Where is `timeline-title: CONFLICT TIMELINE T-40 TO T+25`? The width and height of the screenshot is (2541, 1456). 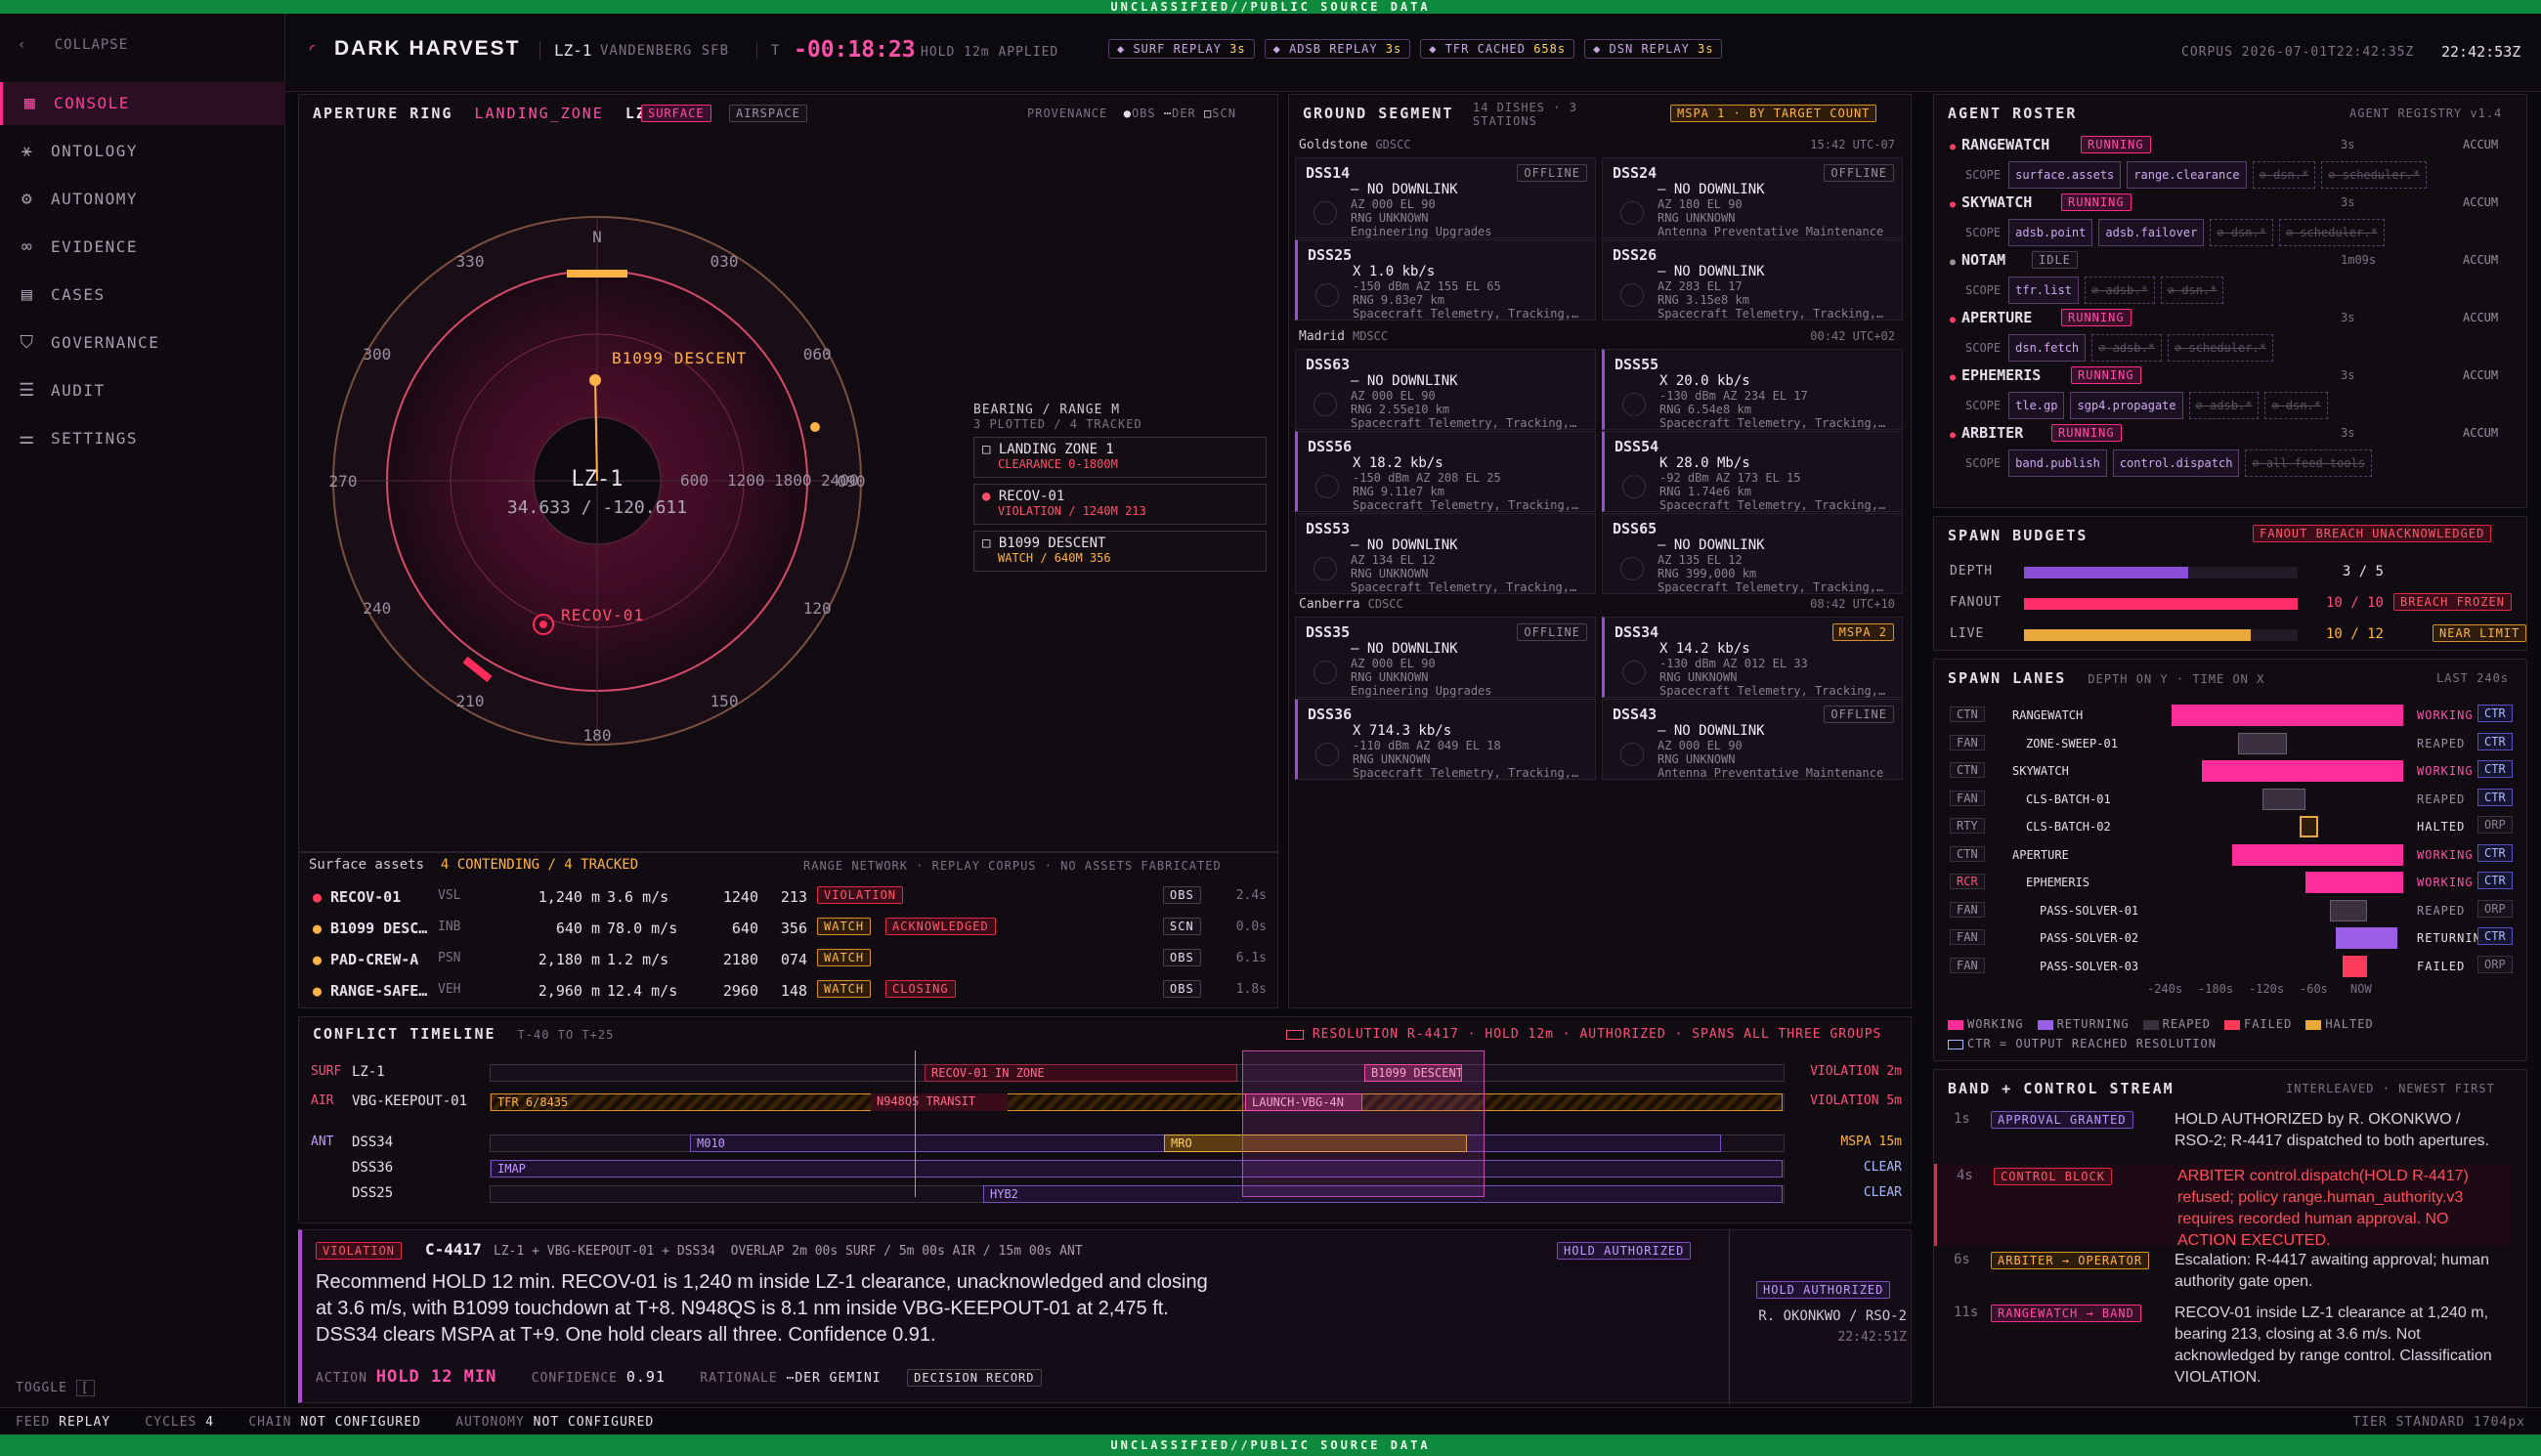 timeline-title: CONFLICT TIMELINE T-40 TO T+25 is located at coordinates (464, 1034).